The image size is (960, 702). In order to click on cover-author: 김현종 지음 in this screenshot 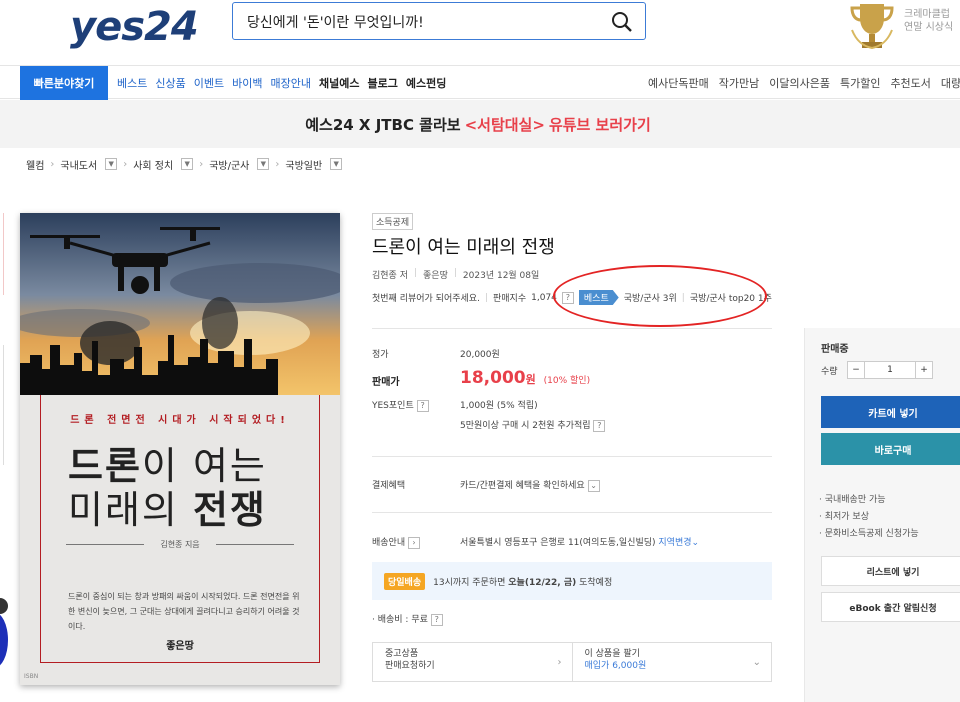, I will do `click(180, 544)`.